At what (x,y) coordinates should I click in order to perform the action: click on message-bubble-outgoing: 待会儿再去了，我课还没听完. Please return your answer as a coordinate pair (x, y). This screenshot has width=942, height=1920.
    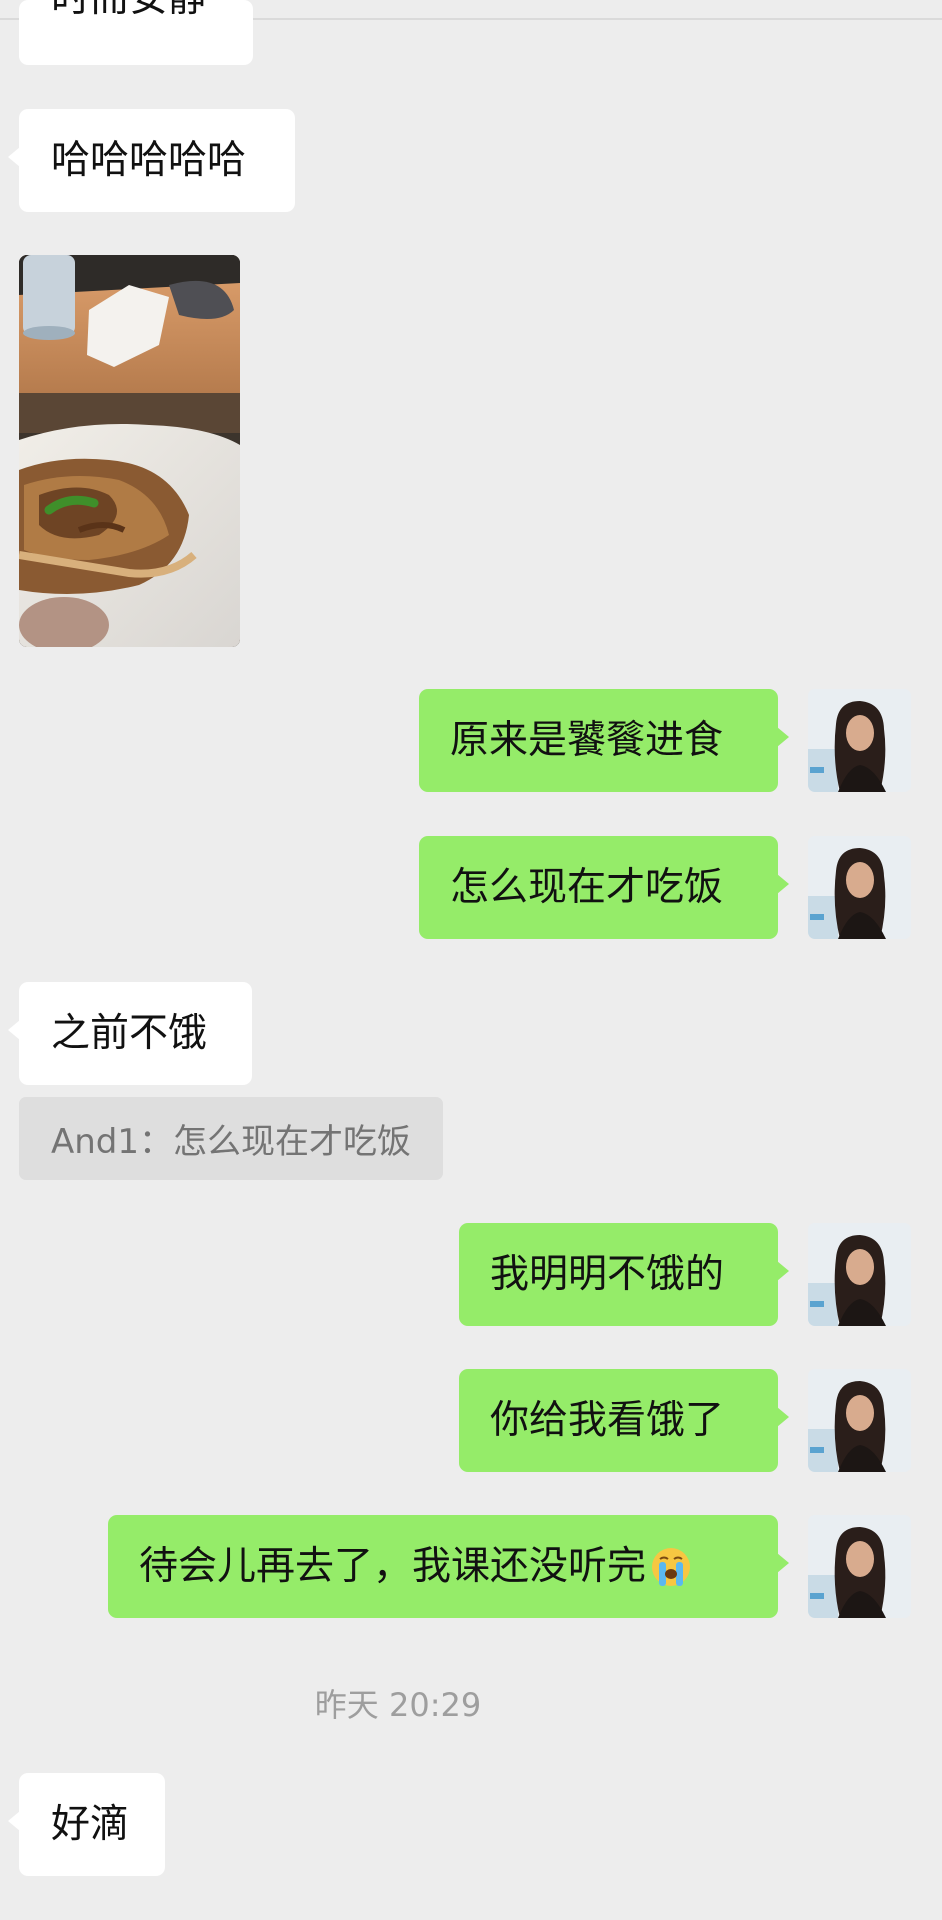
    Looking at the image, I should click on (448, 1566).